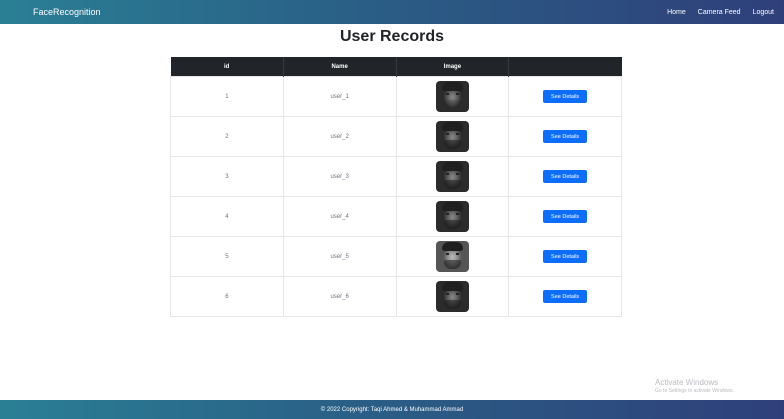 This screenshot has height=419, width=784. I want to click on nav-link-camera-feed: Camera Feed, so click(719, 12).